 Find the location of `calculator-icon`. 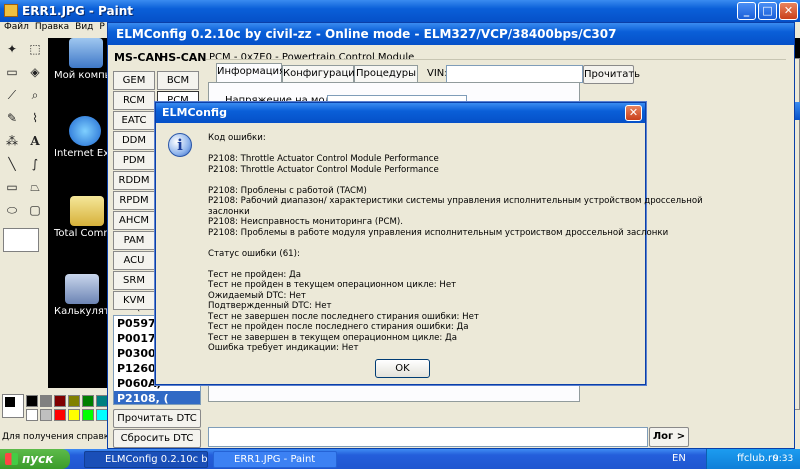

calculator-icon is located at coordinates (81, 289).